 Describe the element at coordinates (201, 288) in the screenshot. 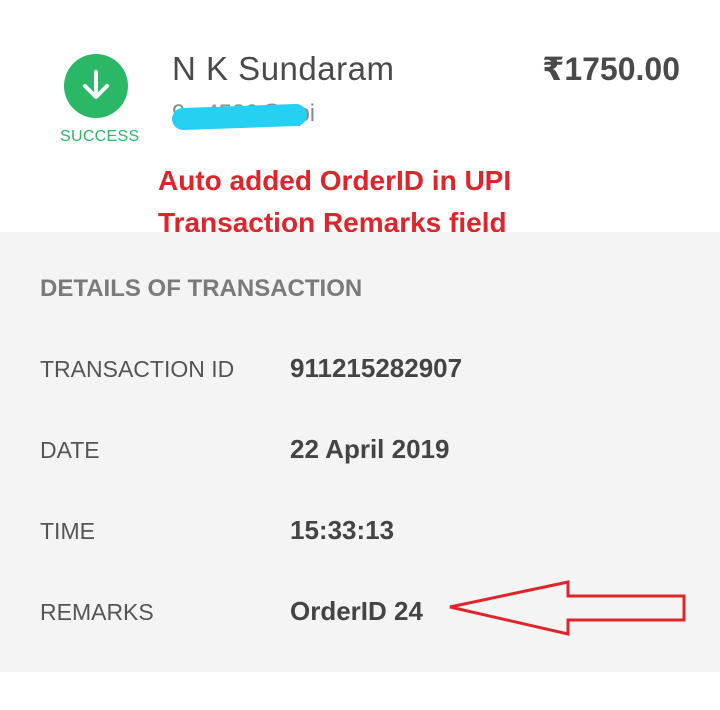

I see `details-title: DETAILS OF TRANSACTION` at that location.